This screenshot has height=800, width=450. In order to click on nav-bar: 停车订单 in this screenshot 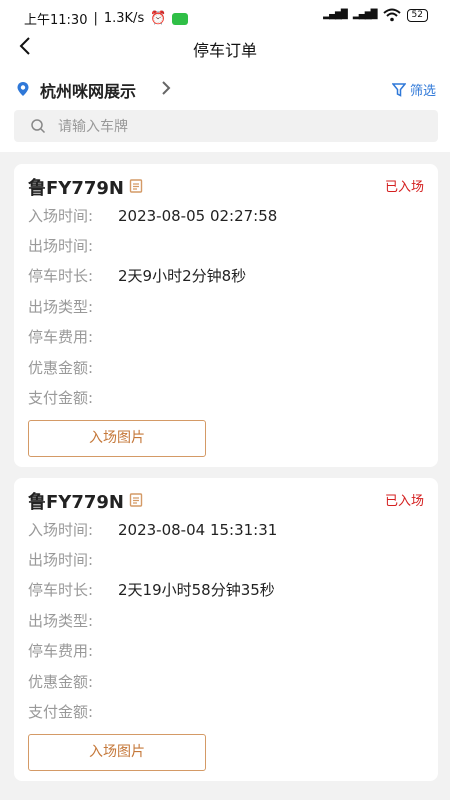, I will do `click(225, 48)`.